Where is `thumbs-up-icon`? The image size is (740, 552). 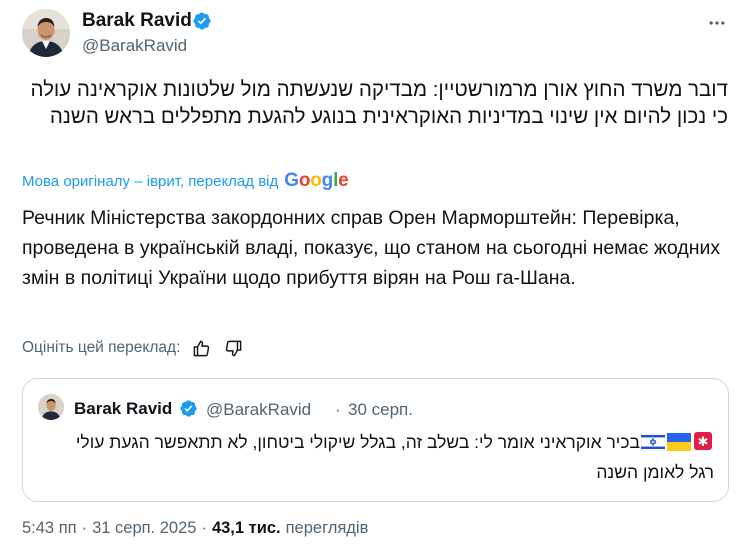 thumbs-up-icon is located at coordinates (201, 348).